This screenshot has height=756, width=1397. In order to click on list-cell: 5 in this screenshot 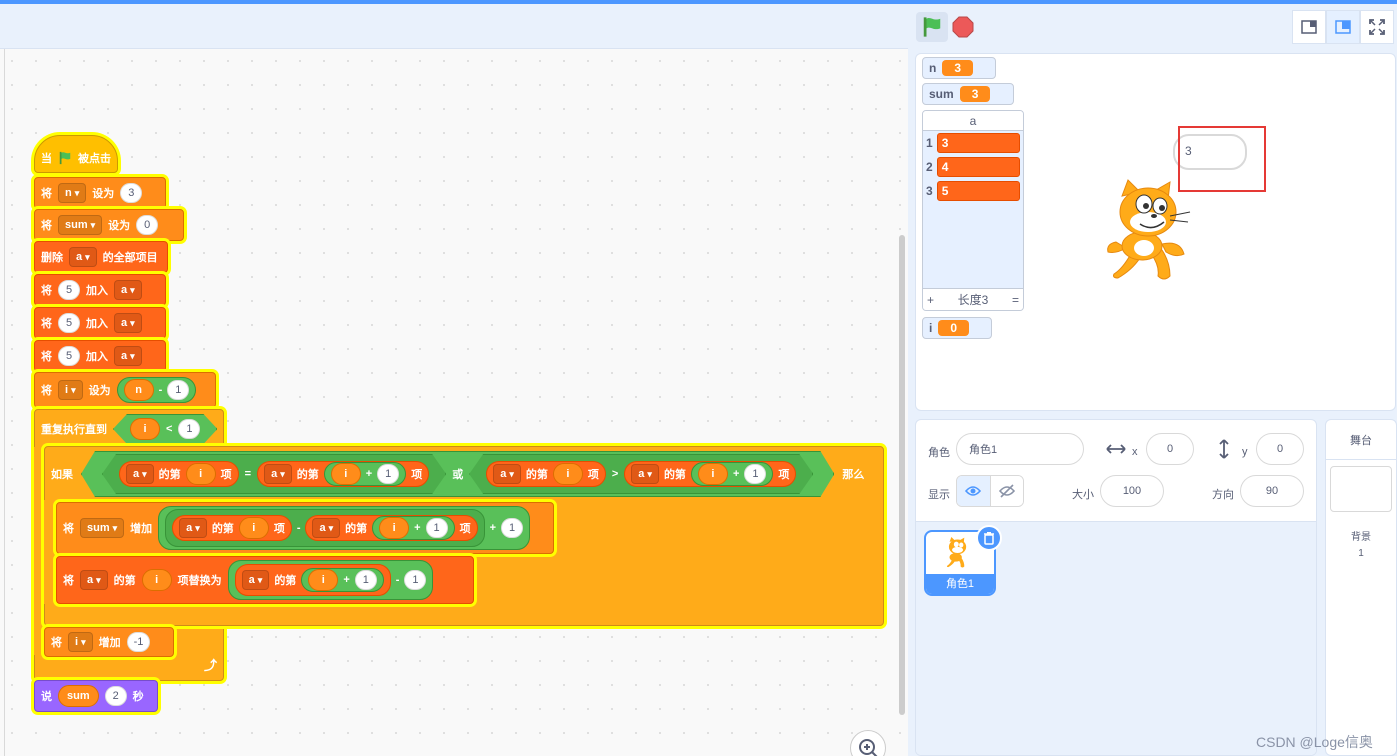, I will do `click(978, 191)`.